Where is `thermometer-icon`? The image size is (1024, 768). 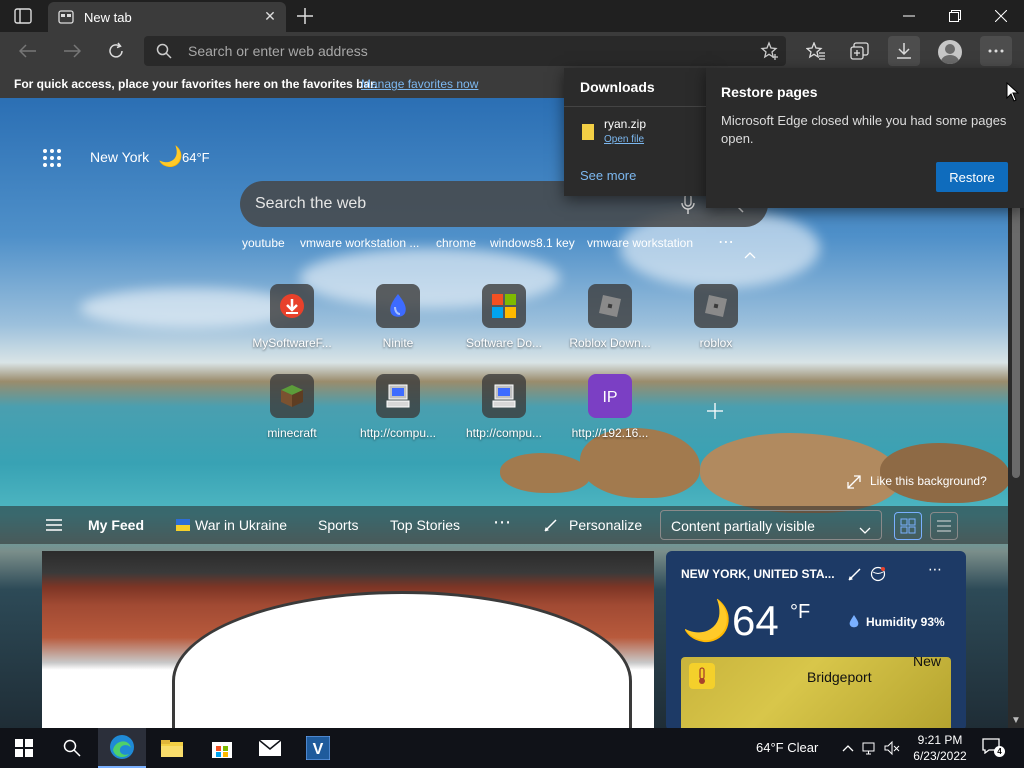 thermometer-icon is located at coordinates (702, 676).